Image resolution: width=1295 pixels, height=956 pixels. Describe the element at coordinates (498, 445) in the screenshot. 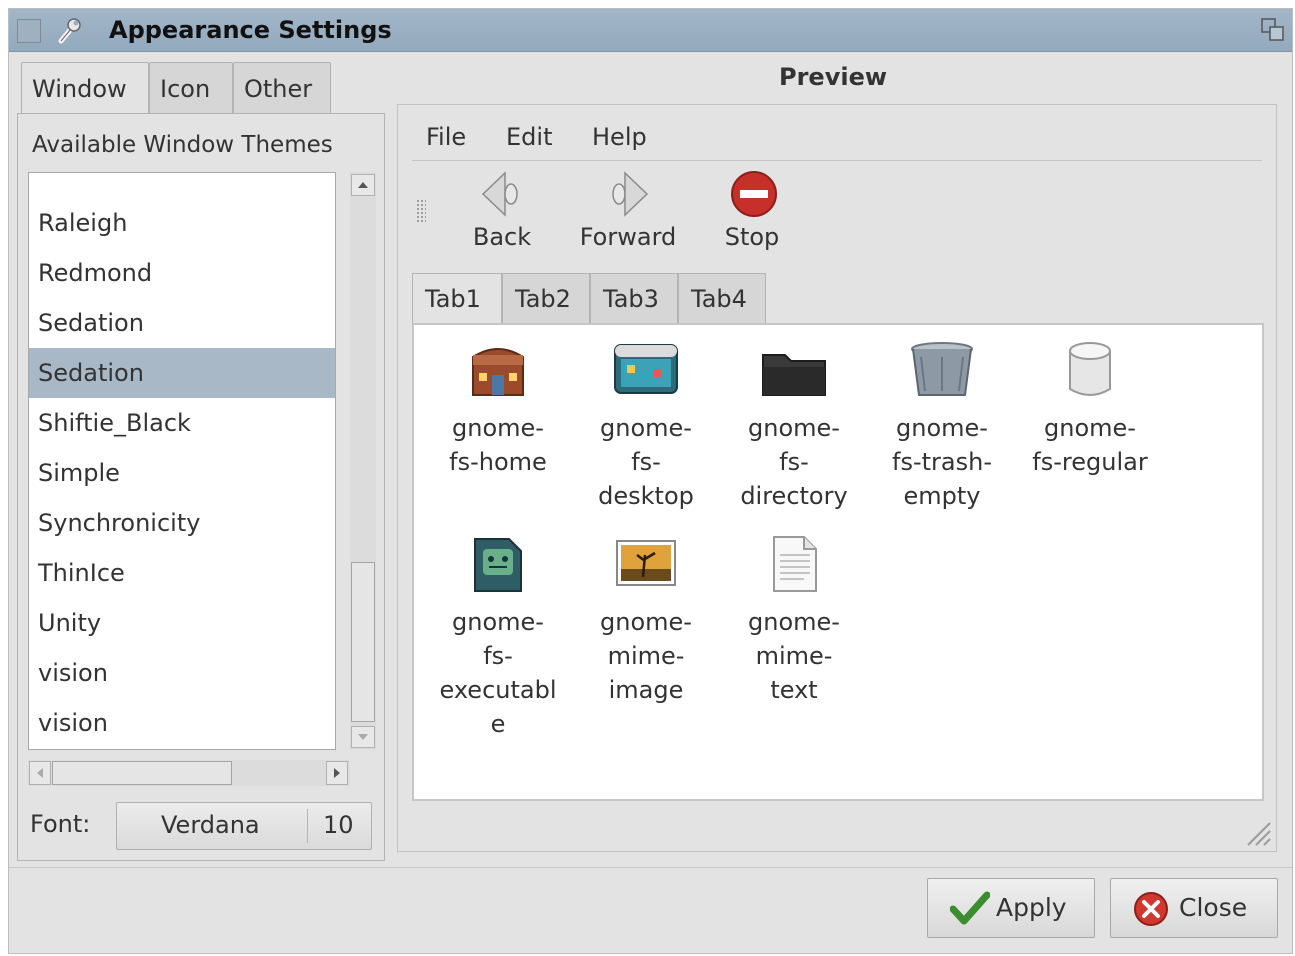

I see `icon-label: gnome- fs-home` at that location.